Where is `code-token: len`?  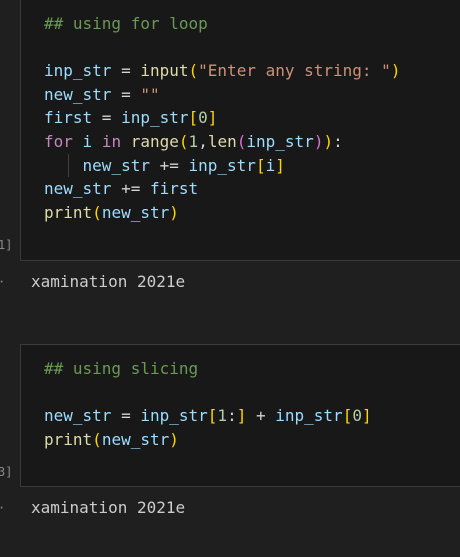 code-token: len is located at coordinates (222, 141).